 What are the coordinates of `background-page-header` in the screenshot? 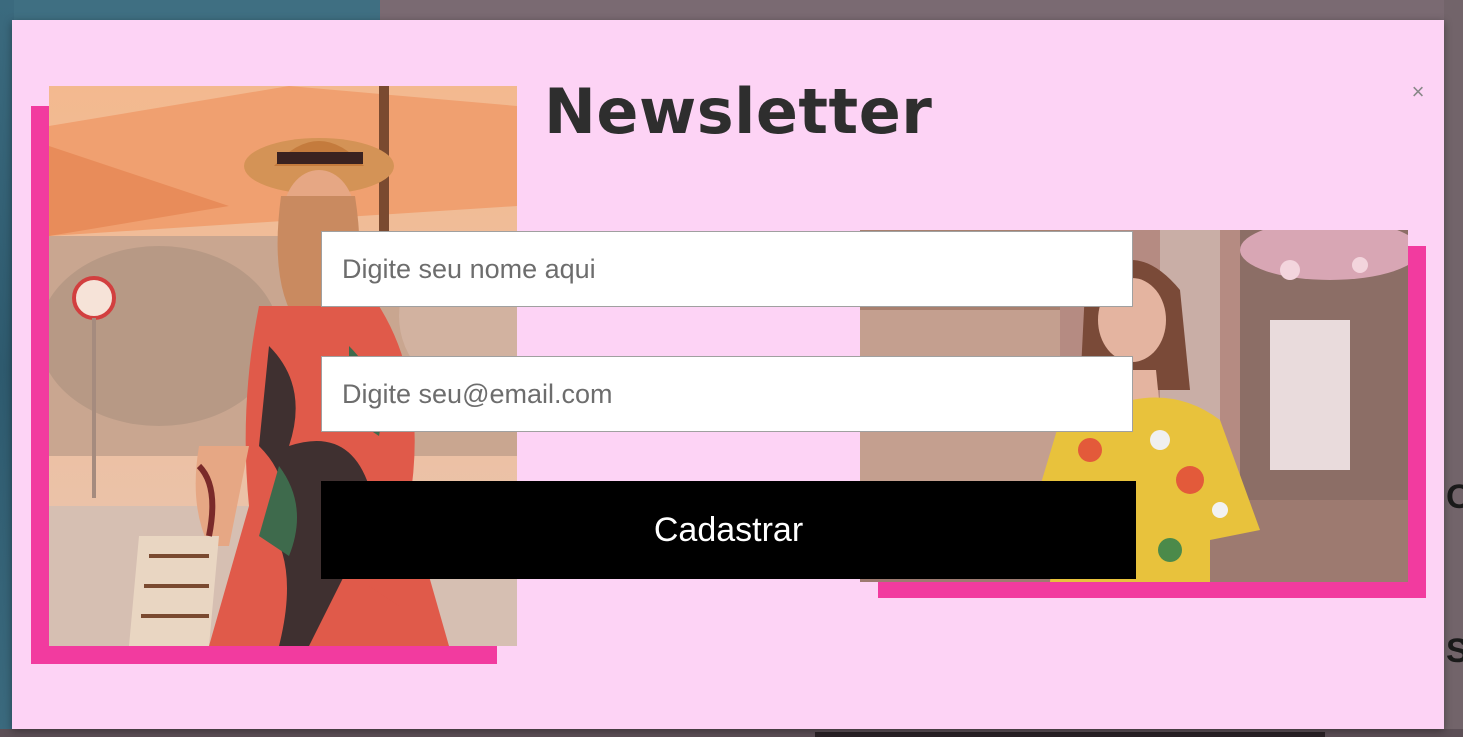 It's located at (190, 11).